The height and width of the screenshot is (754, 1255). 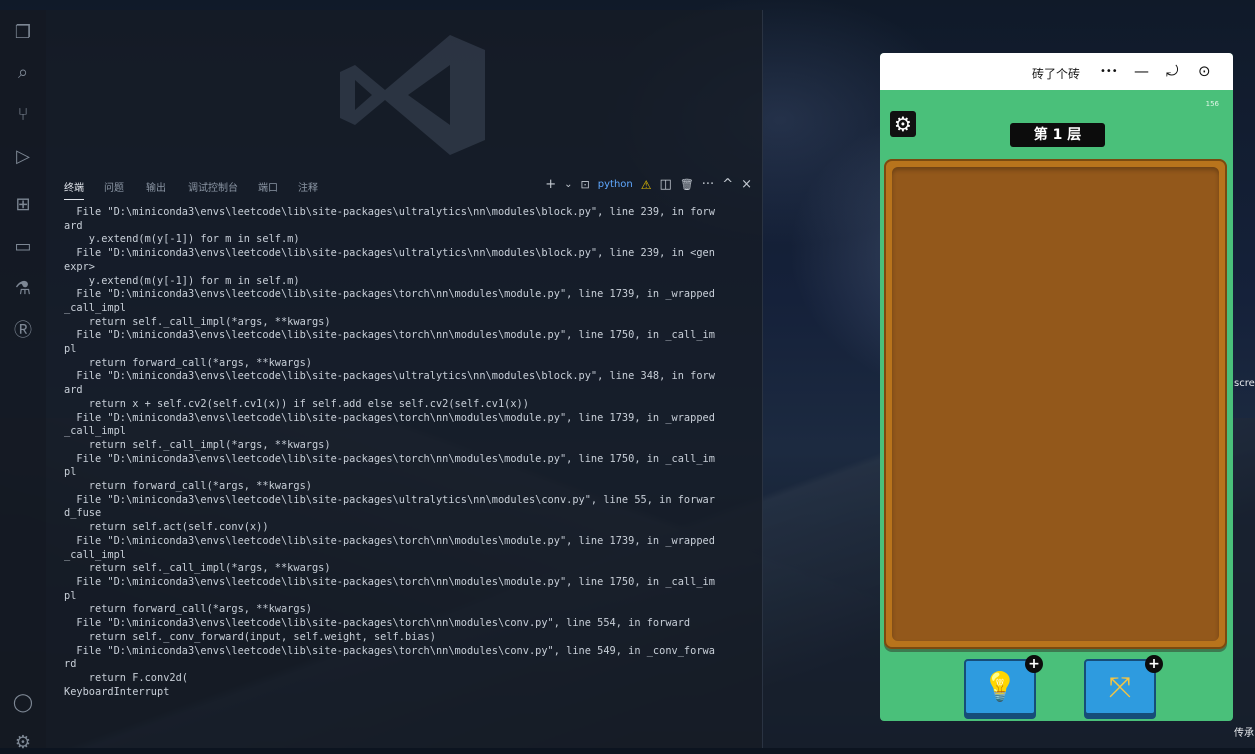 What do you see at coordinates (126, 677) in the screenshot?
I see `terminal-line: return F.conv2d(` at bounding box center [126, 677].